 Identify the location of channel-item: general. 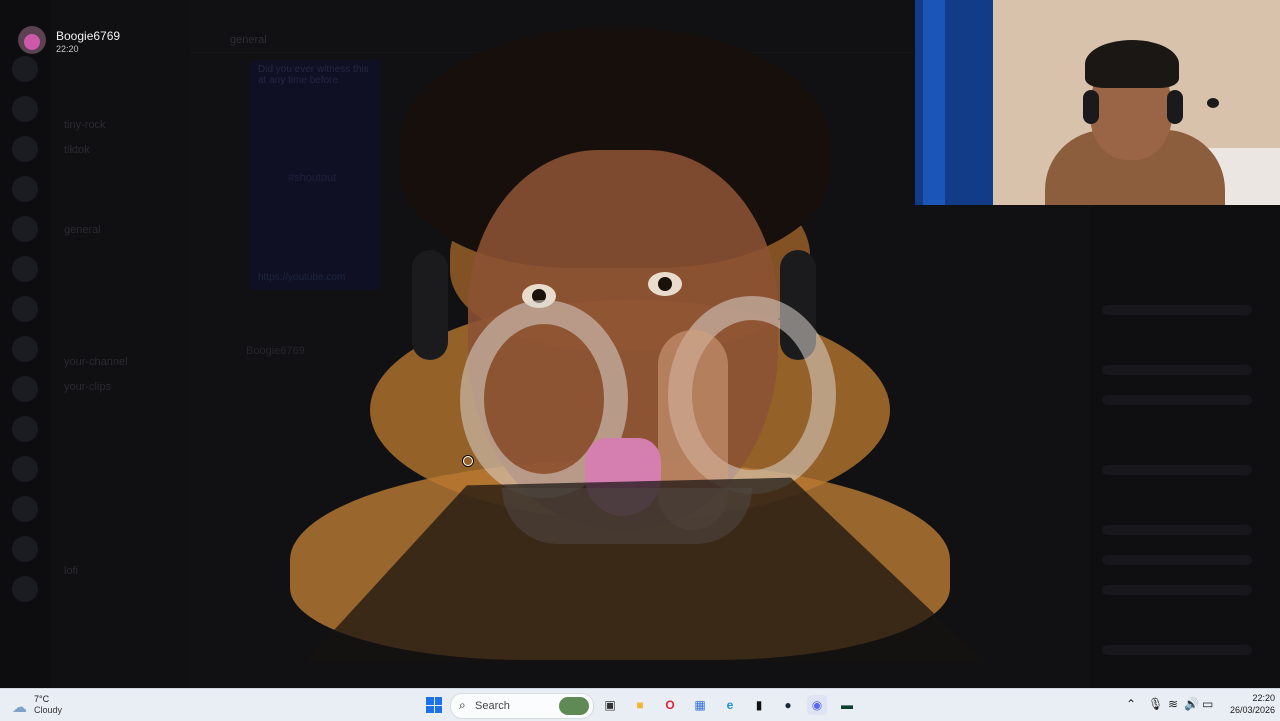
(82, 230).